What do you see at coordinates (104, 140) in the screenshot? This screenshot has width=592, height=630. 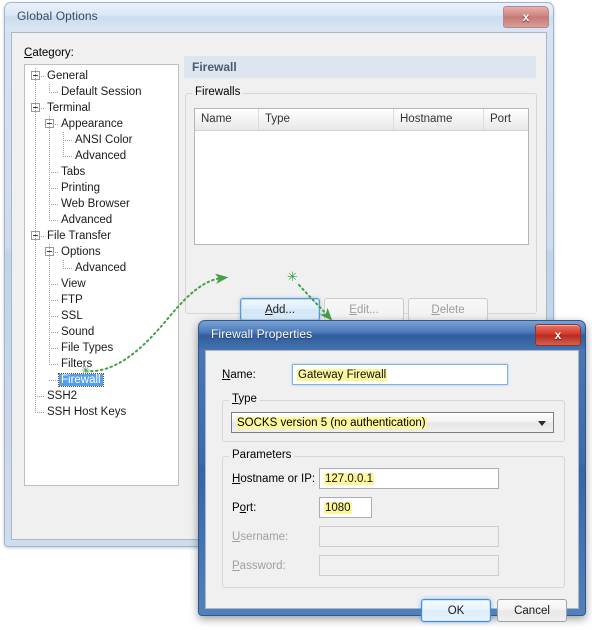 I see `tree-item-ansi-color: ANSI Color` at bounding box center [104, 140].